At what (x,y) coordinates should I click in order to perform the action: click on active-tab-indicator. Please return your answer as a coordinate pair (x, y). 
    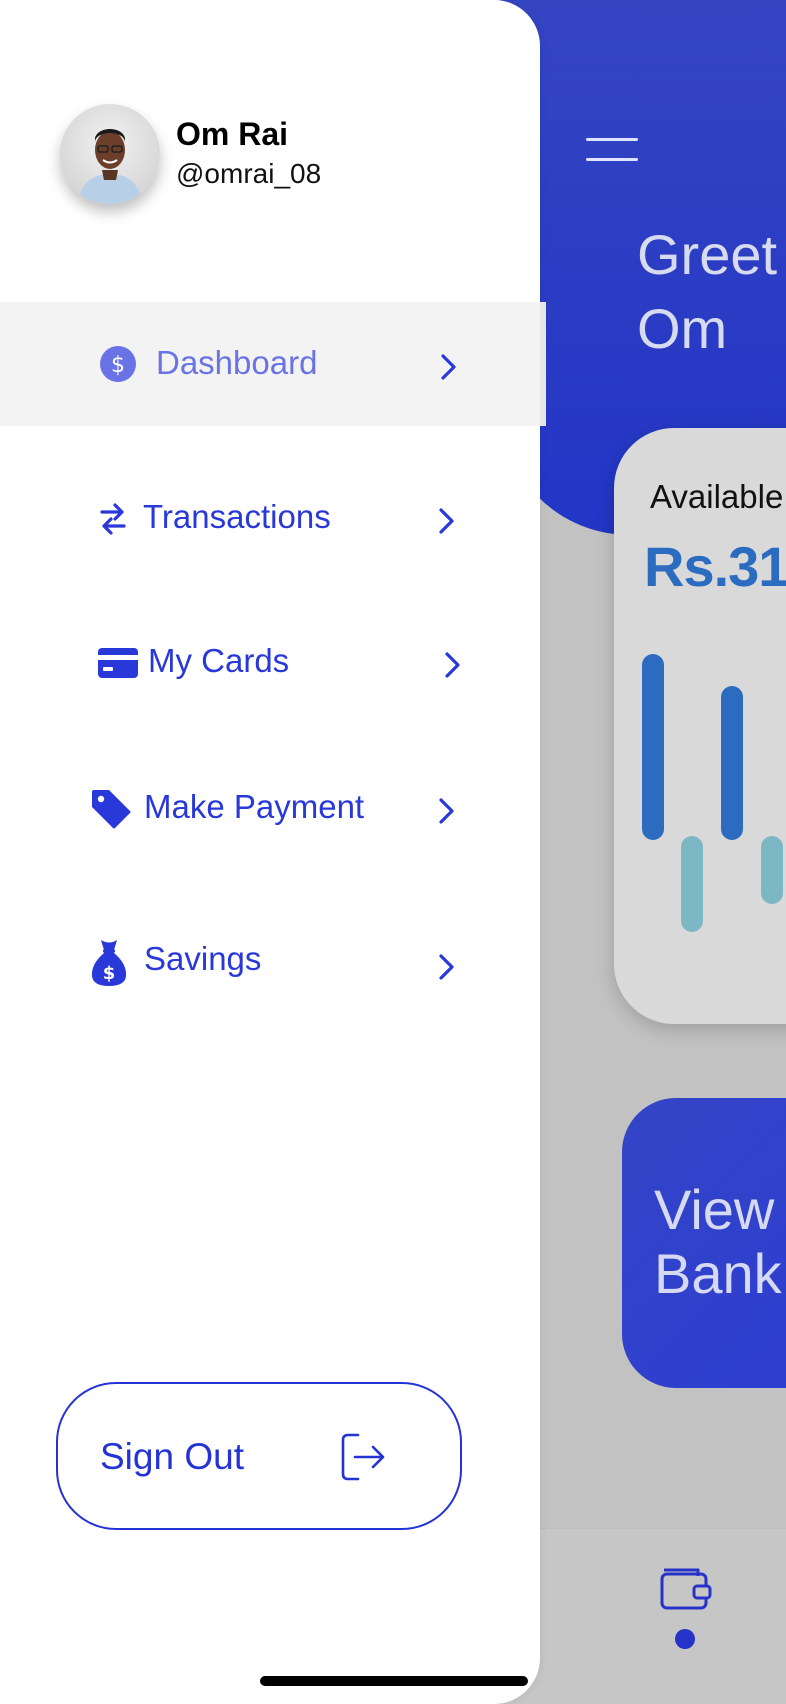
    Looking at the image, I should click on (685, 1639).